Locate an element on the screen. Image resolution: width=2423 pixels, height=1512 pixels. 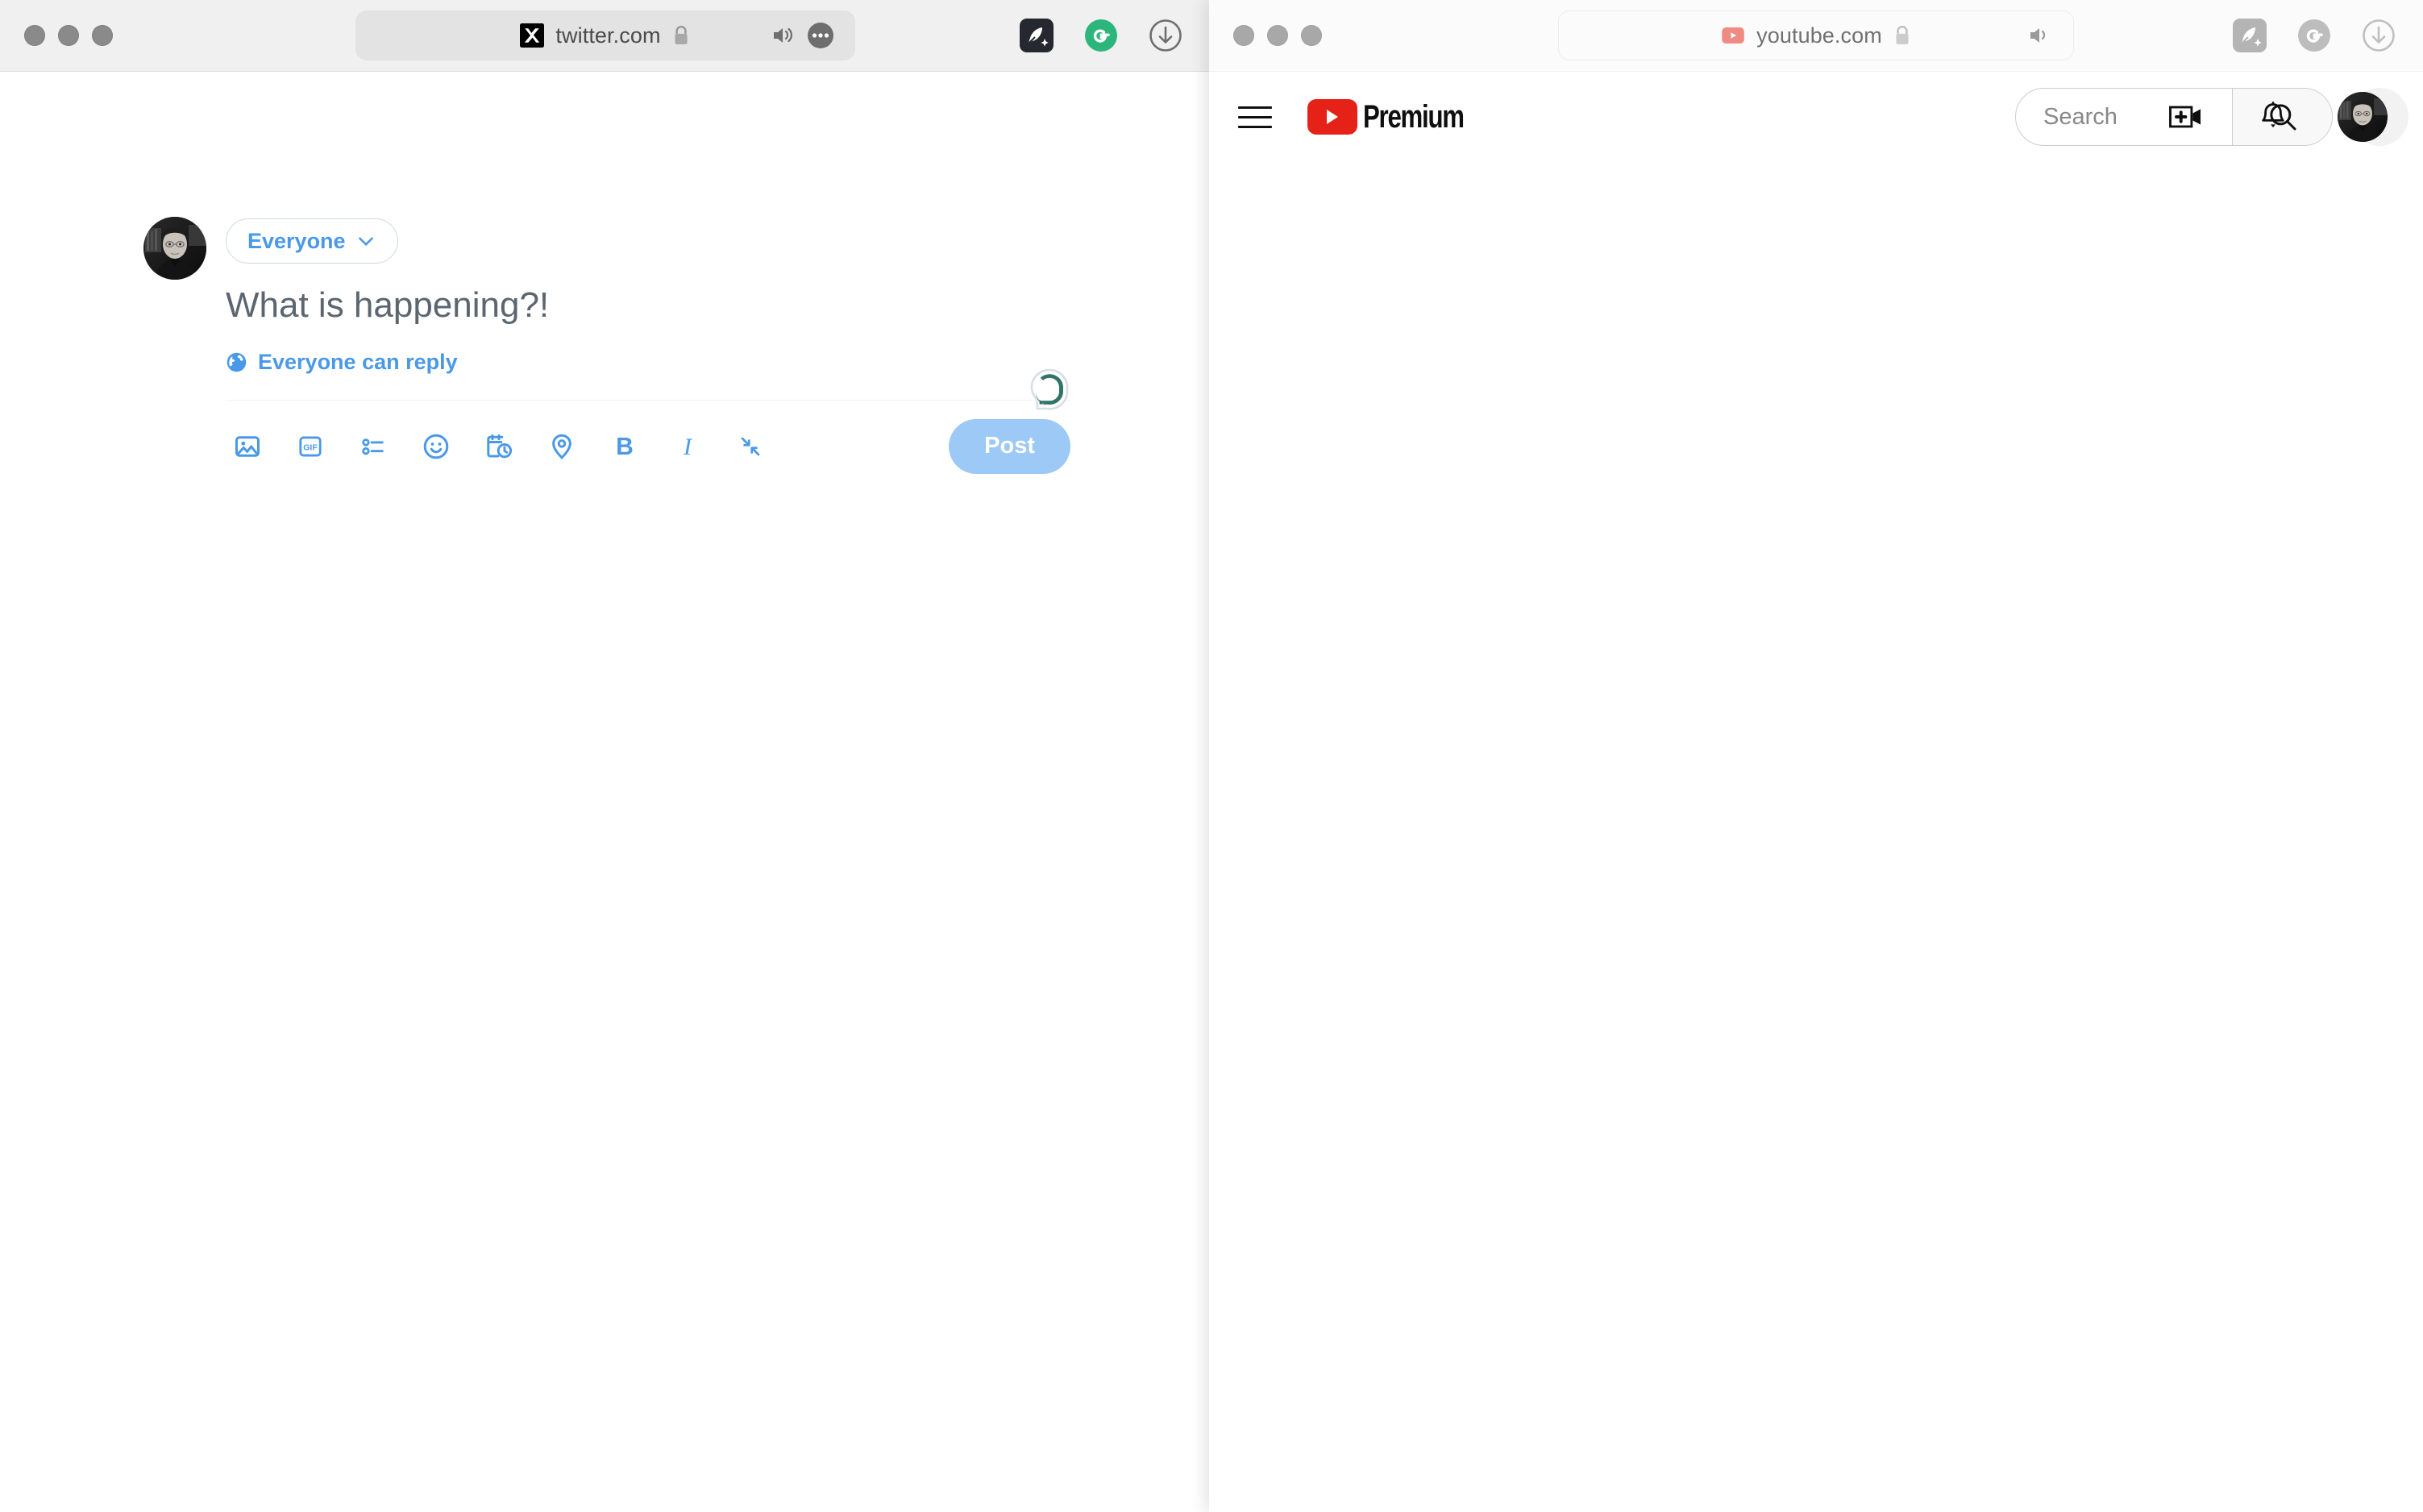
gif-icon: GIF is located at coordinates (311, 446).